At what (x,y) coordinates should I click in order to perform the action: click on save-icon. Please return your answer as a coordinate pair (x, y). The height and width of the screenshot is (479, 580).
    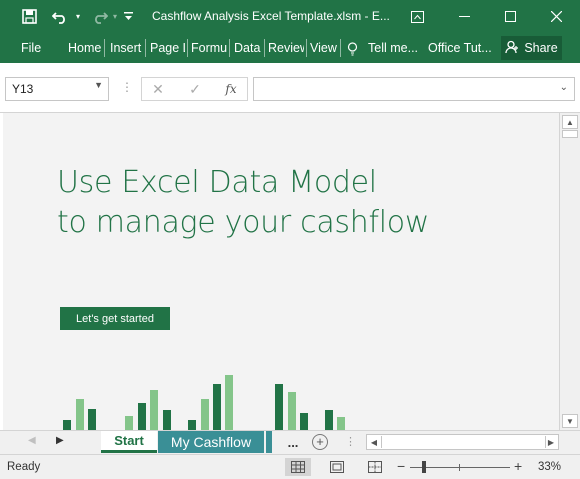
    Looking at the image, I should click on (29, 16).